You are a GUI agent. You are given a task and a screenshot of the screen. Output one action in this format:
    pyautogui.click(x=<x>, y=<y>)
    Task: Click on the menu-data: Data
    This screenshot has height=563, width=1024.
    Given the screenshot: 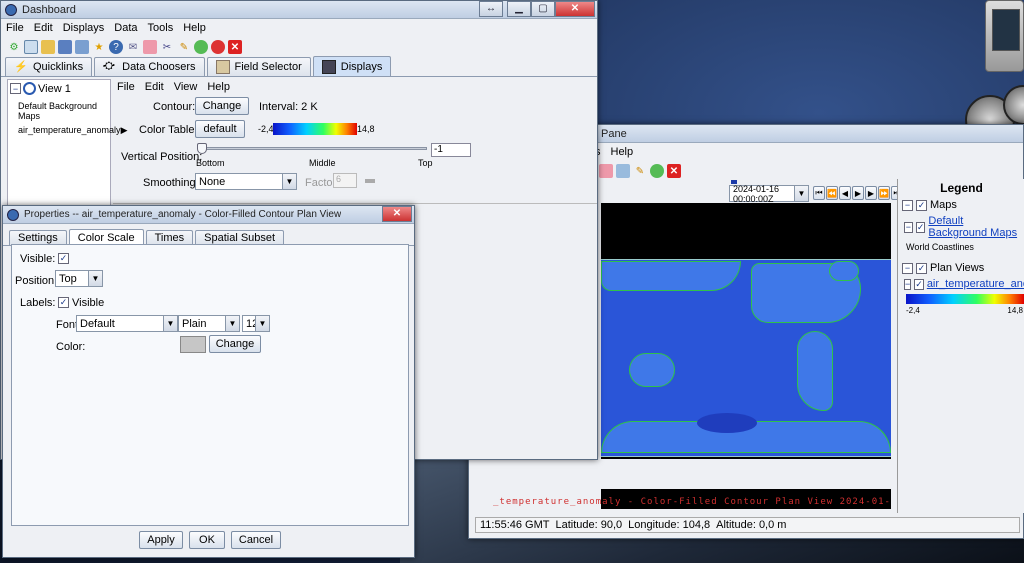 What is the action you would take?
    pyautogui.click(x=125, y=28)
    